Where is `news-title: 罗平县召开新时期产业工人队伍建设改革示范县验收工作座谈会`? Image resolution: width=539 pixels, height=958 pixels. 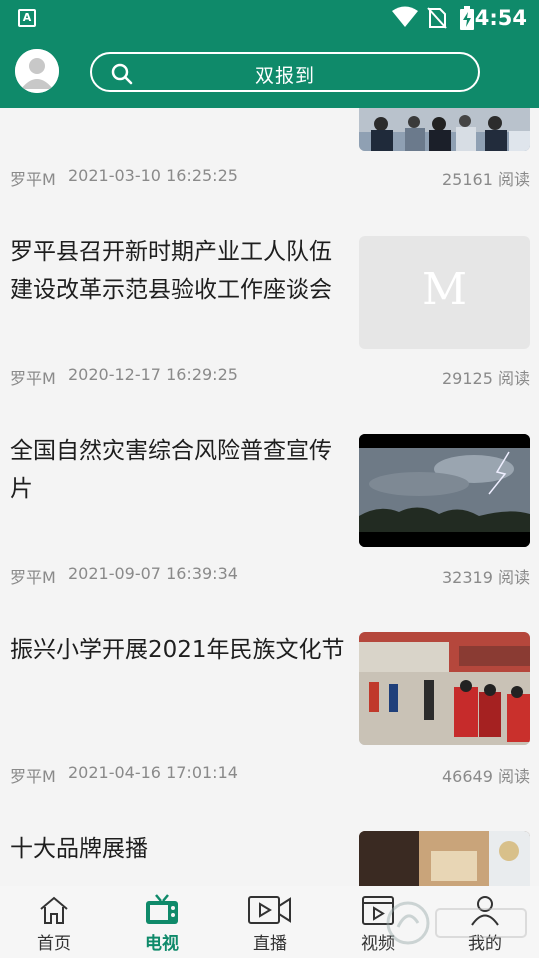
news-title: 罗平县召开新时期产业工人队伍建设改革示范县验收工作座谈会 is located at coordinates (171, 271).